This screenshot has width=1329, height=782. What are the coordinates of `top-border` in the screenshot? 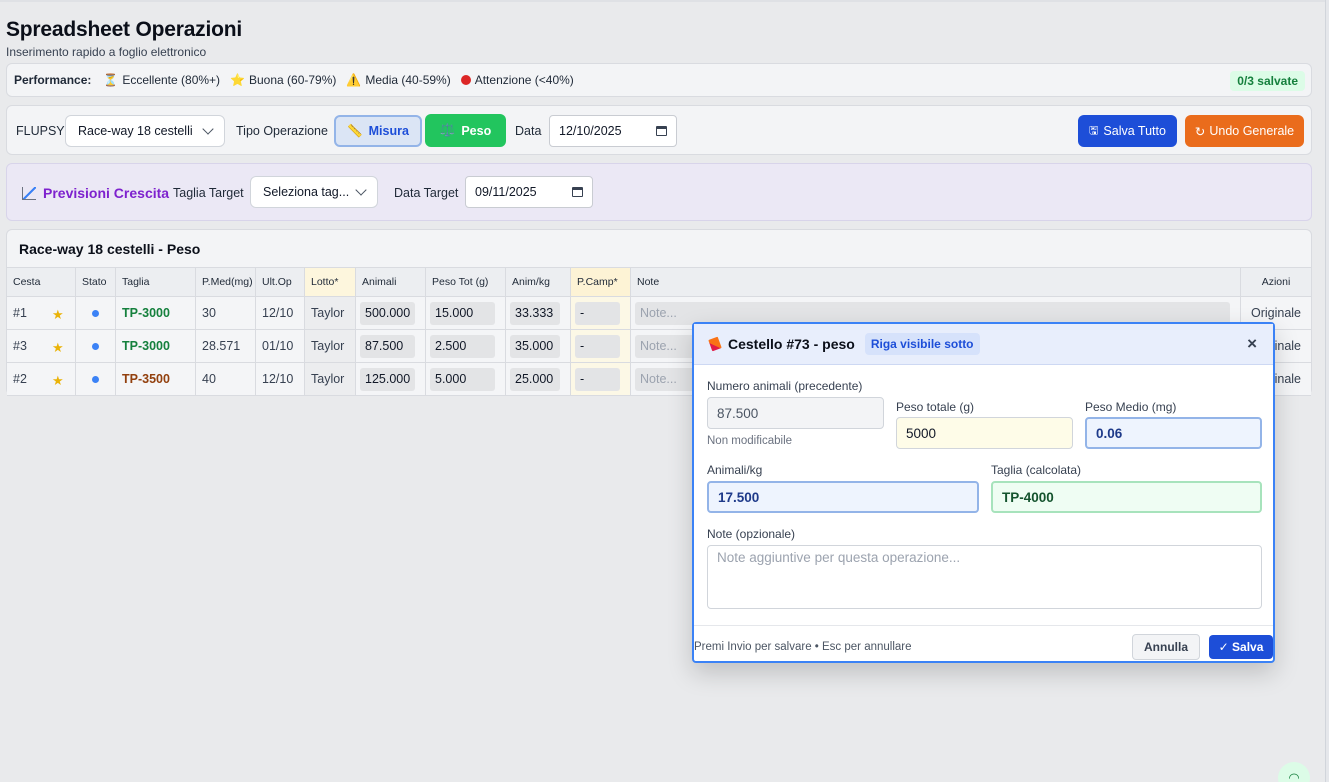 It's located at (664, 1).